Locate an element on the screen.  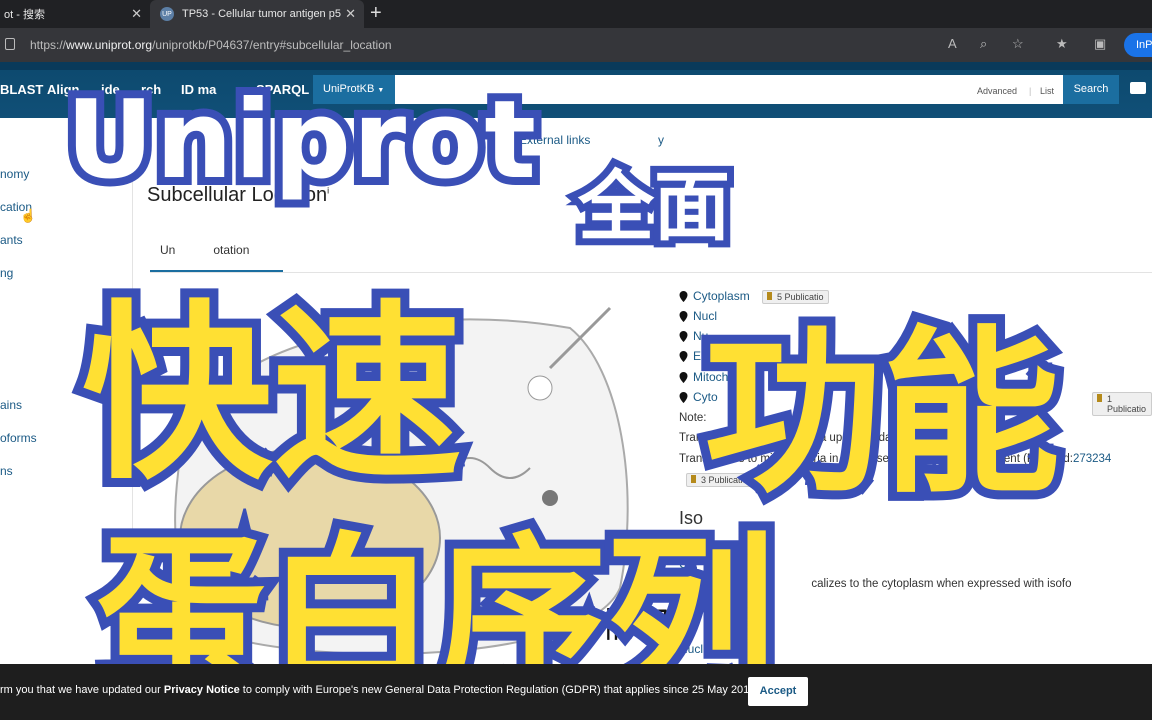
read-aloud-icon: A is located at coordinates (952, 43).